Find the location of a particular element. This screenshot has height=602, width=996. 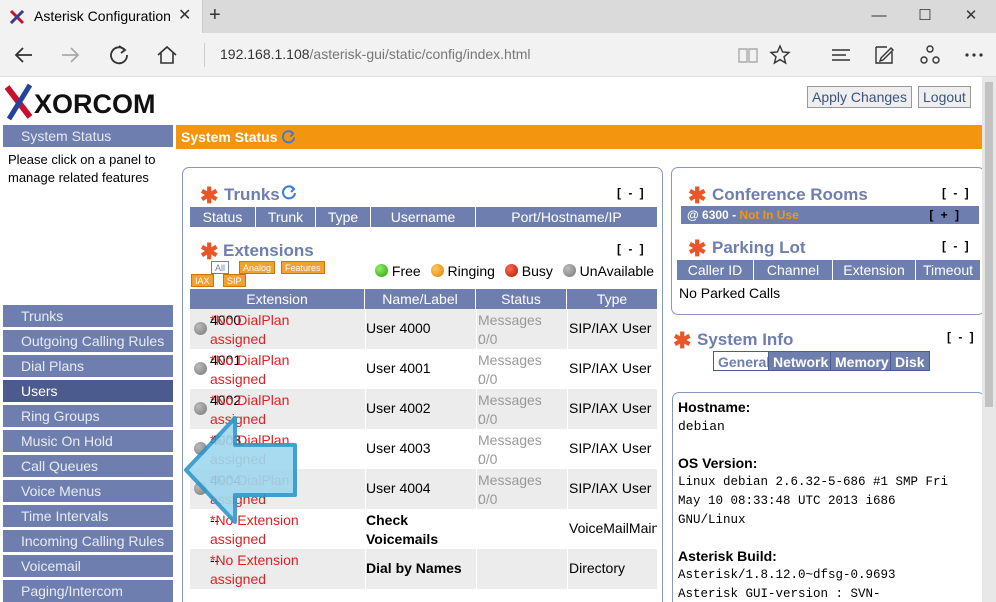

tab-title: Asterisk Configuration is located at coordinates (102, 16).